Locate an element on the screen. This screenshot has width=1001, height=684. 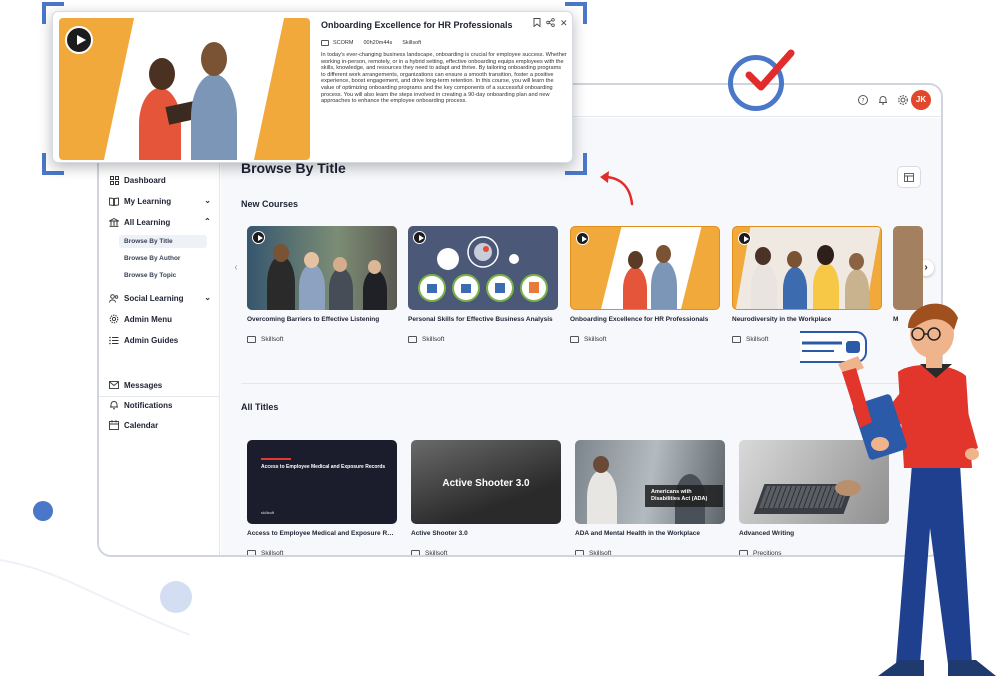
popup-format: SCORM is located at coordinates (343, 43).